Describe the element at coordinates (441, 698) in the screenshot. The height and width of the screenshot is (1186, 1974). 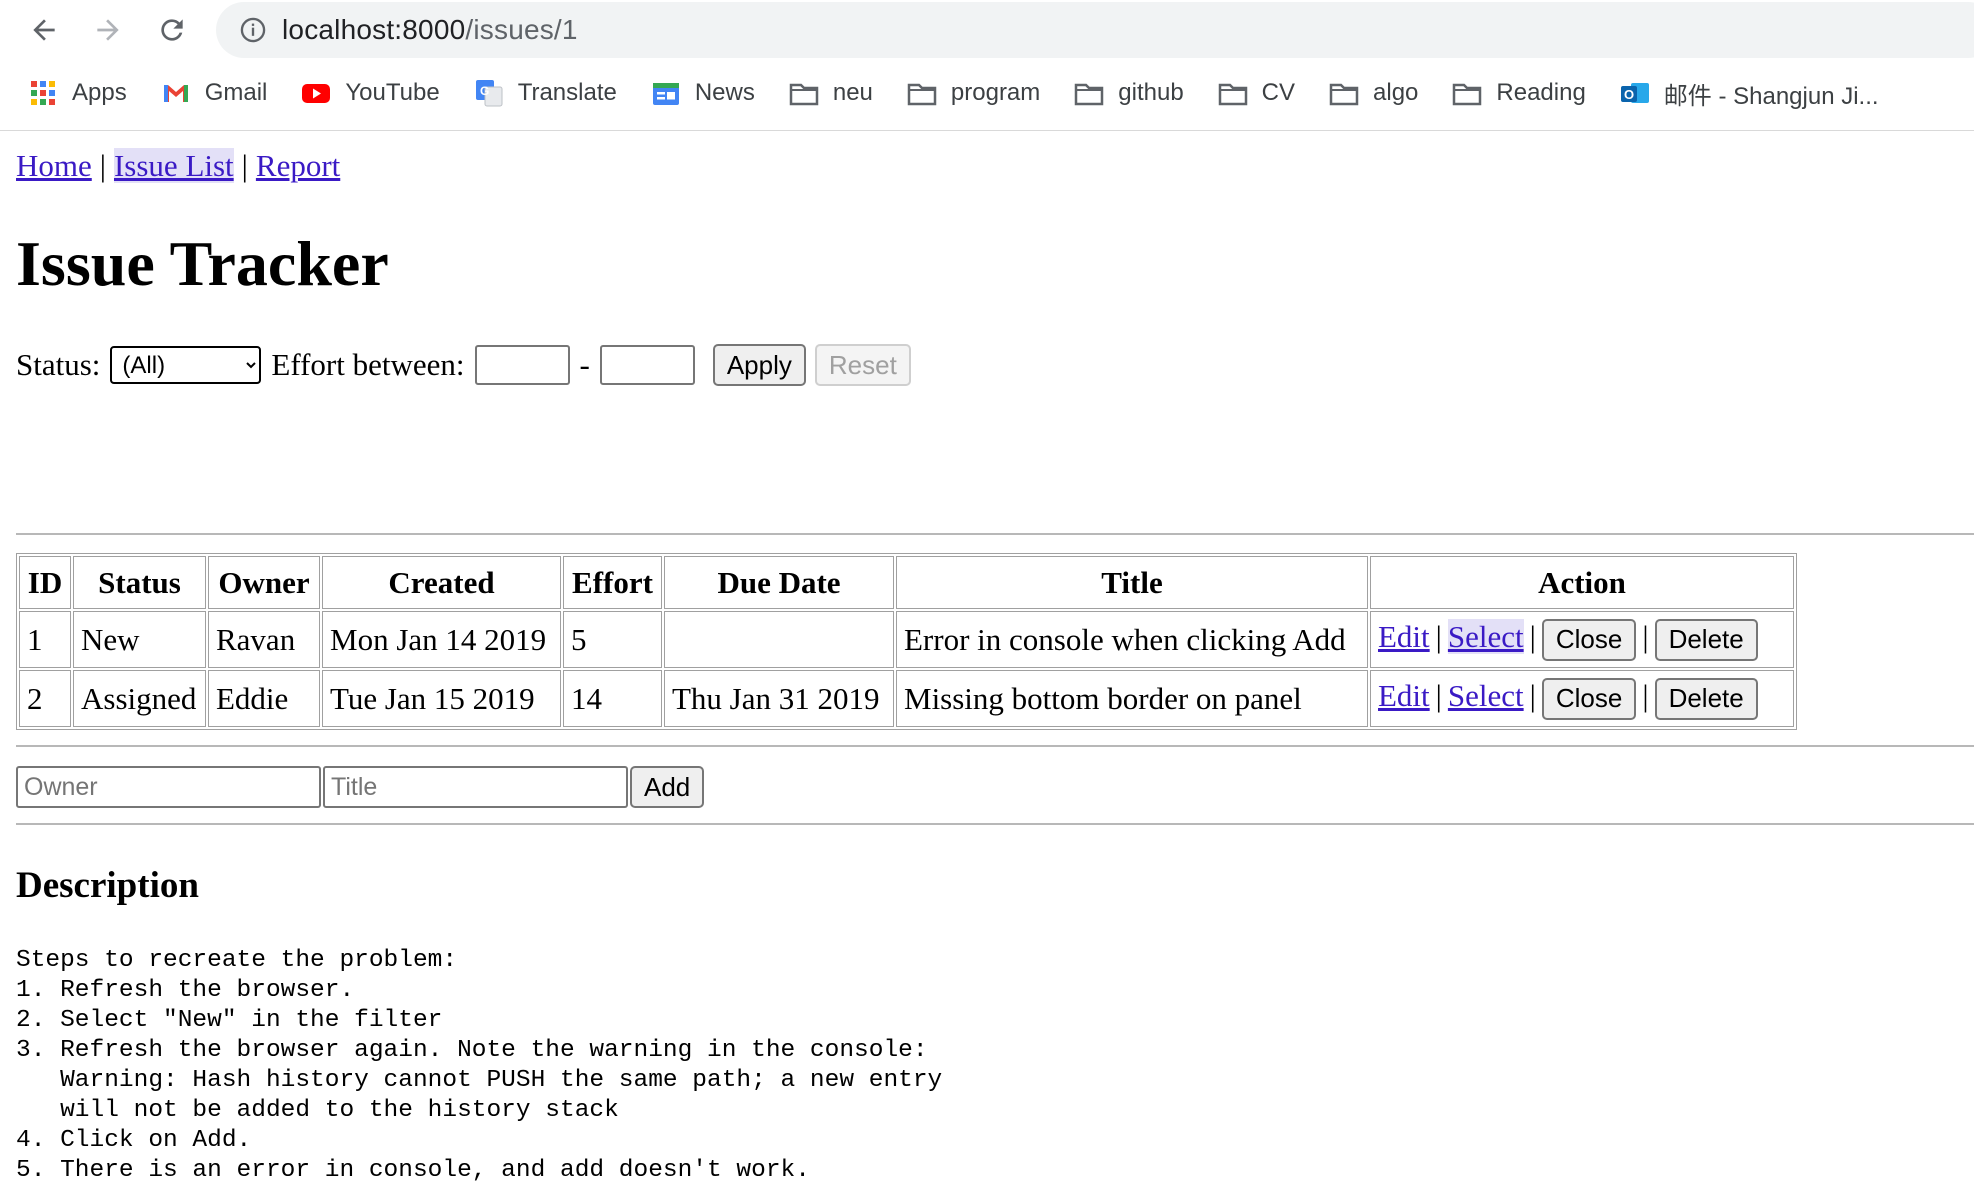
I see `cell-created: Tue Jan 15 2019` at that location.